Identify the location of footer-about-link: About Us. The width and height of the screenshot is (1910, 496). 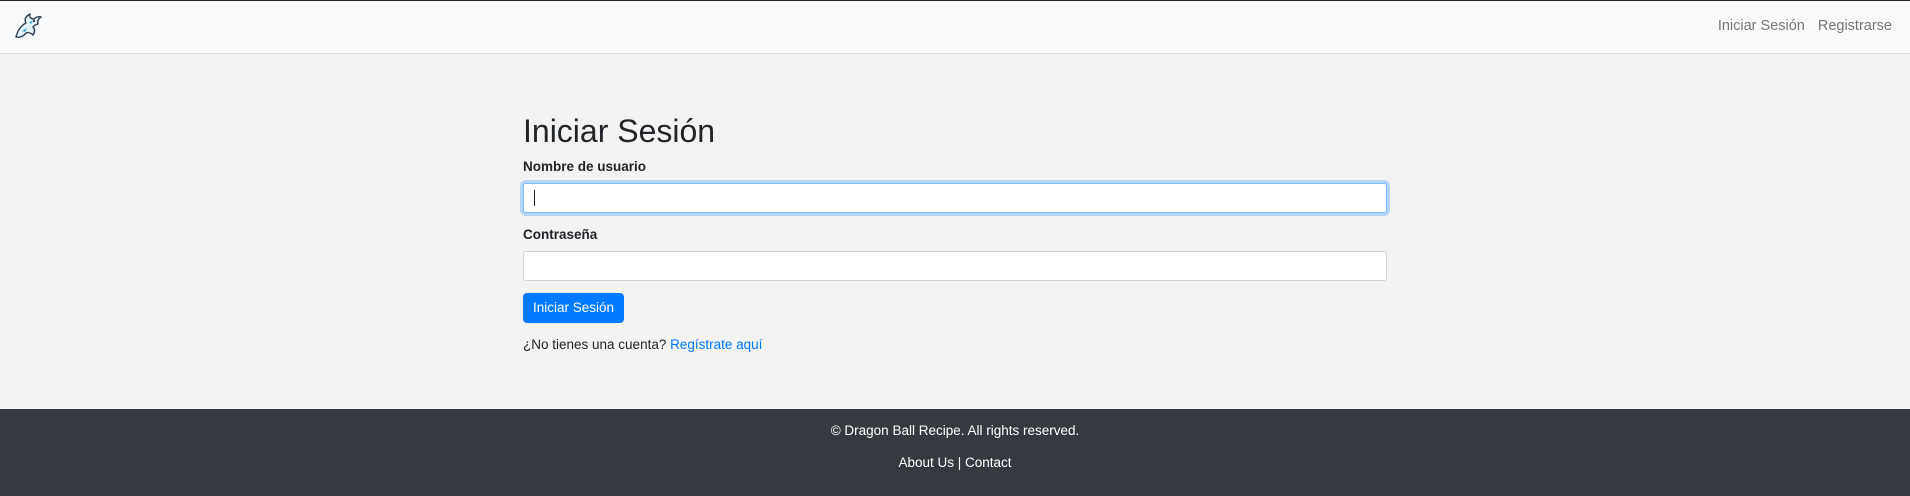
(926, 462).